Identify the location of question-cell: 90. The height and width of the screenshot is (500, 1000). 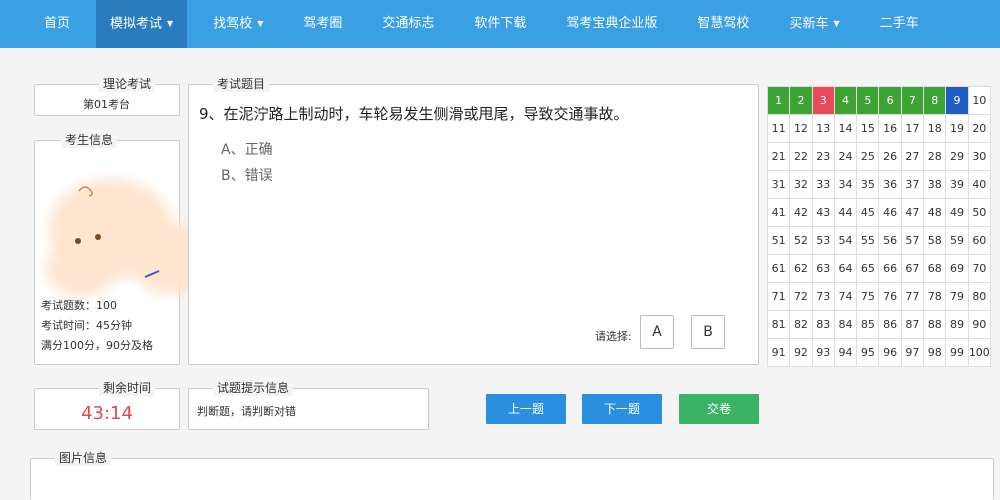
(979, 325).